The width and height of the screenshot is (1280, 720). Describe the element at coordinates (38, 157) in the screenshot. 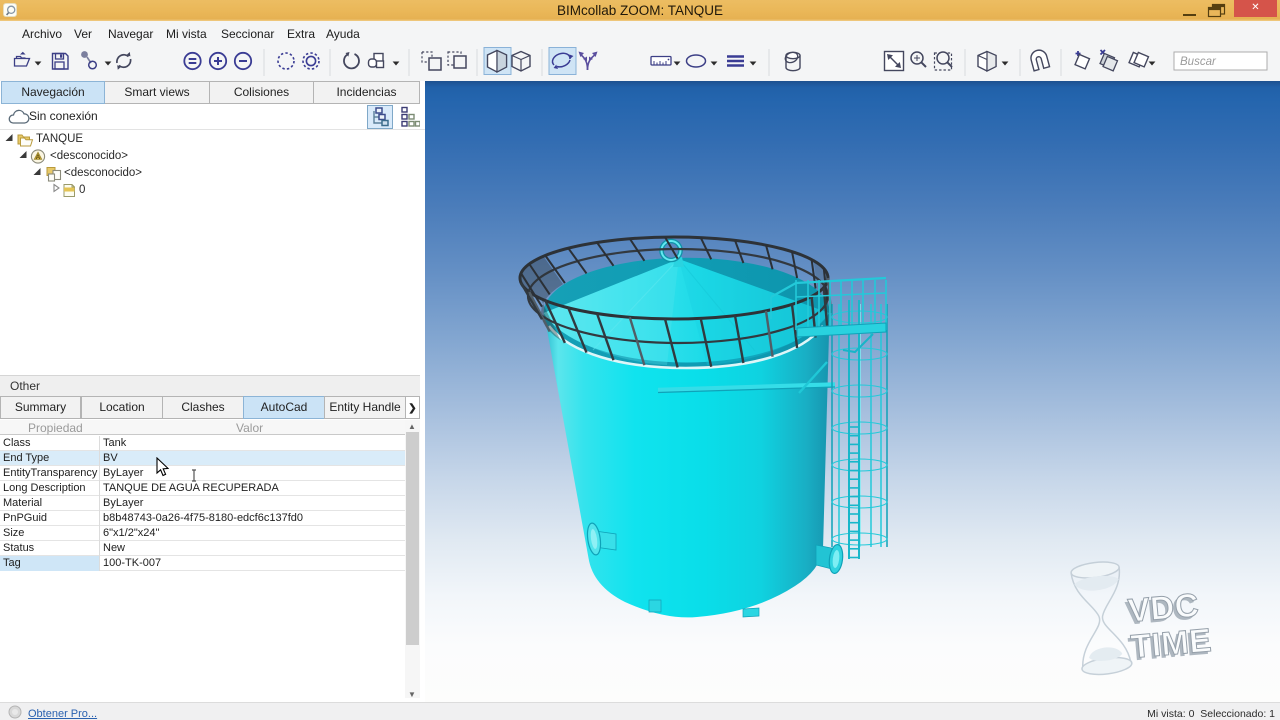

I see `svg-text: A` at that location.